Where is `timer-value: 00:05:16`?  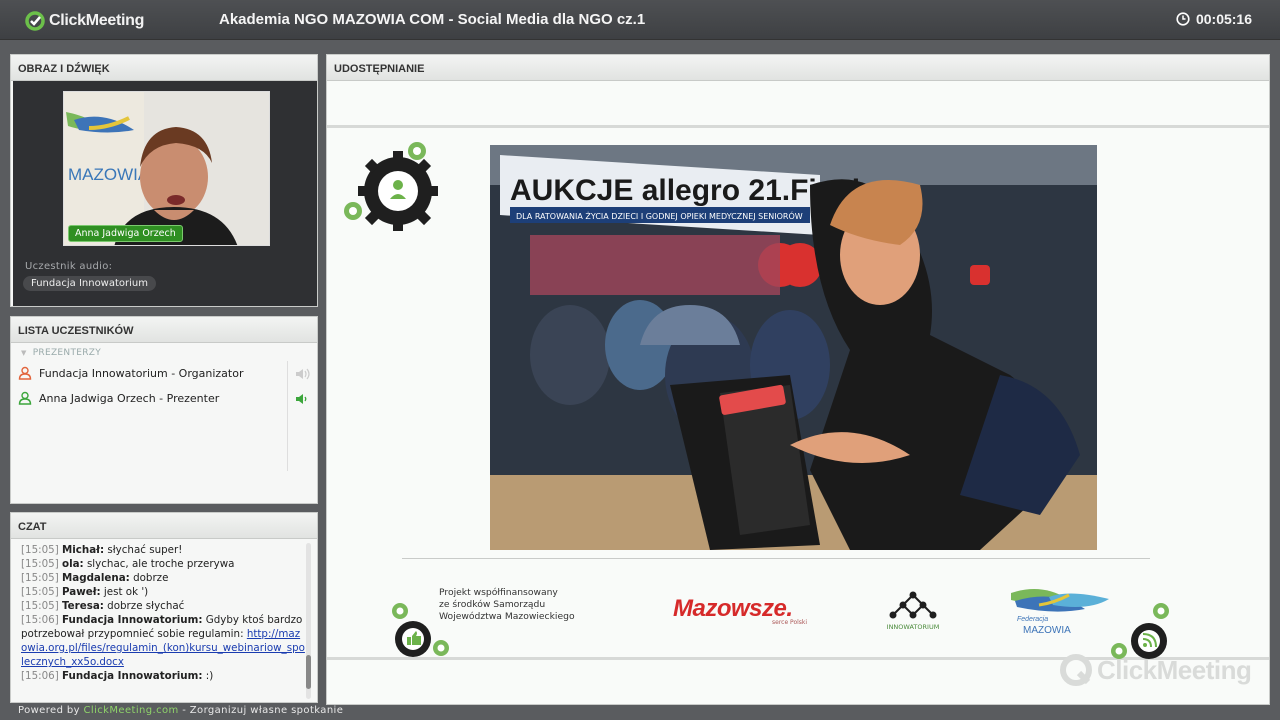
timer-value: 00:05:16 is located at coordinates (1223, 19).